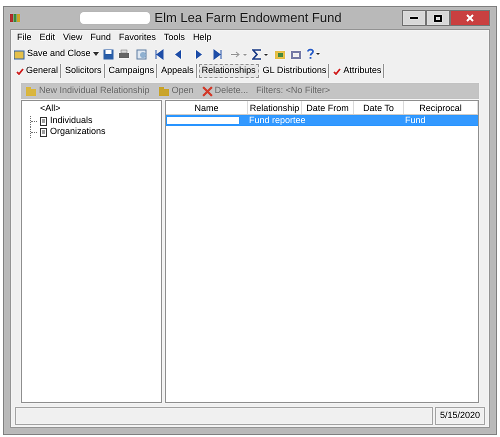 Image resolution: width=500 pixels, height=437 pixels. I want to click on minimize-button, so click(414, 18).